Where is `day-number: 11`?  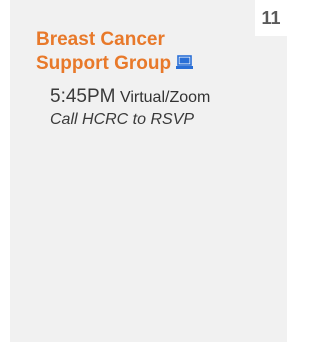
day-number: 11 is located at coordinates (271, 18).